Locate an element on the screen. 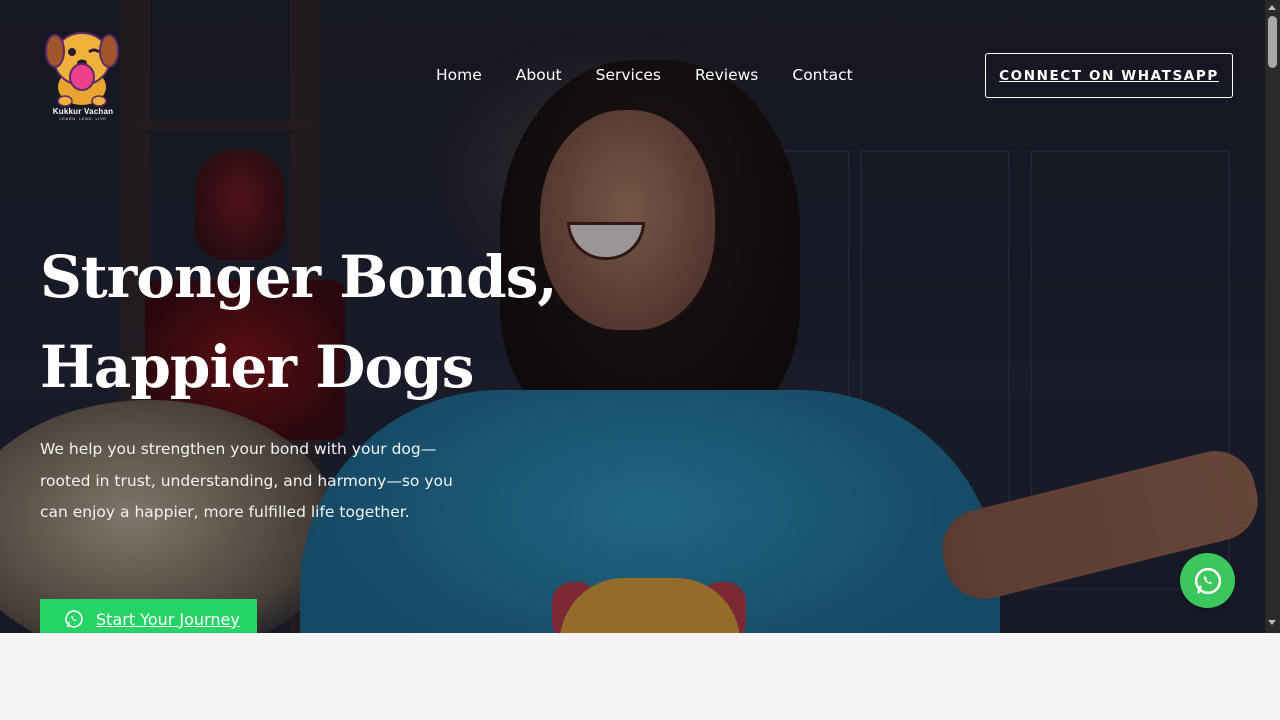  scroll-down-arrow-icon is located at coordinates (1272, 622).